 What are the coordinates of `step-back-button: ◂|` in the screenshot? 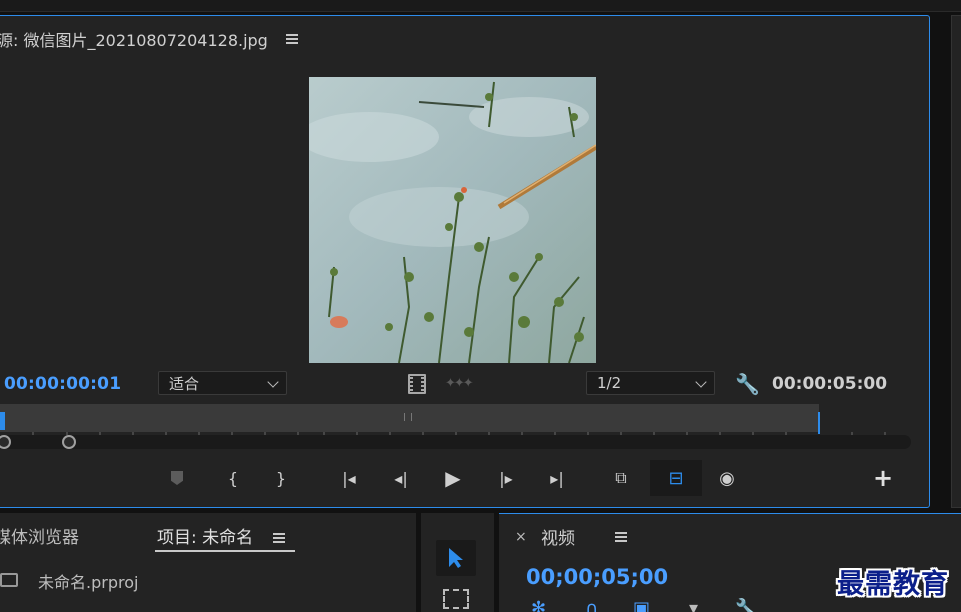 It's located at (401, 478).